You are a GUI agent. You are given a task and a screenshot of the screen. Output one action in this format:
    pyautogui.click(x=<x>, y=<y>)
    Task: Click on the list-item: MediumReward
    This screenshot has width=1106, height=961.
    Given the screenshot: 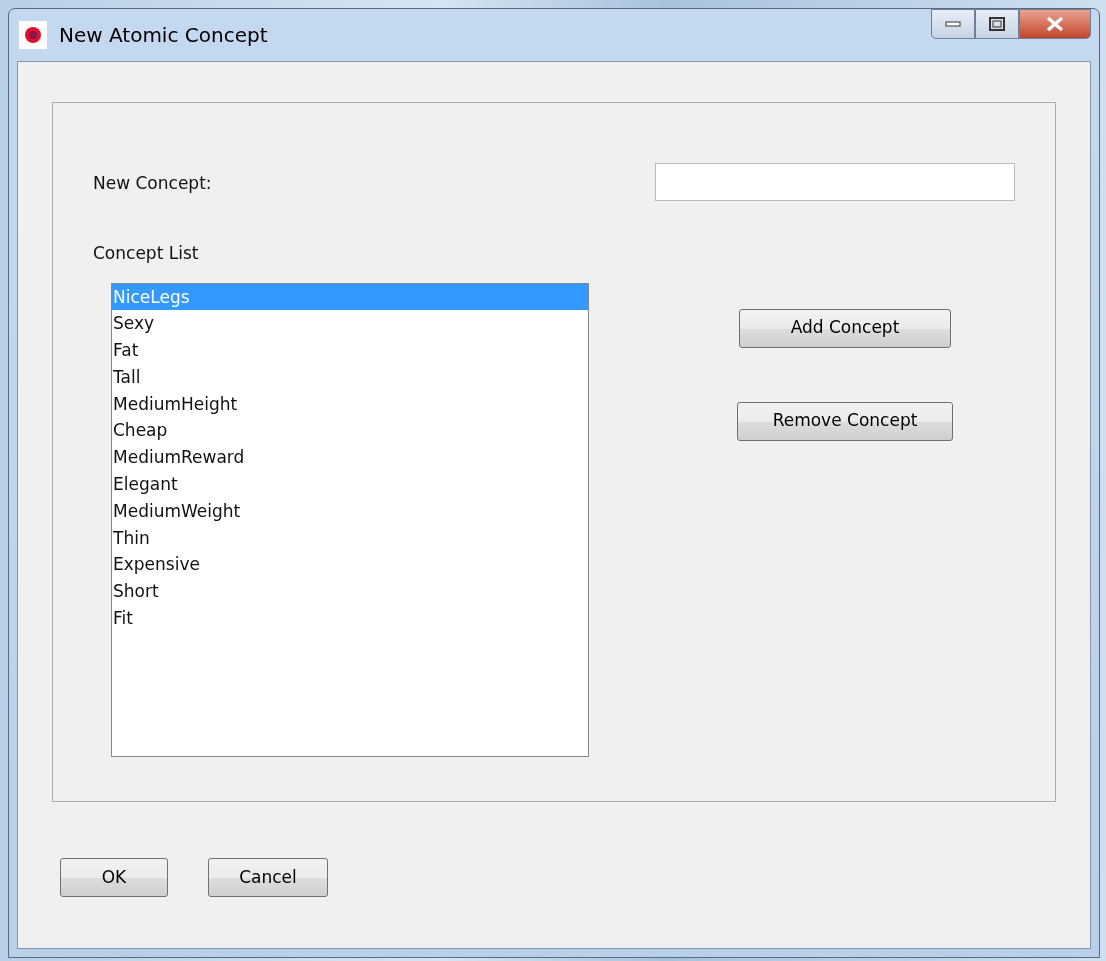 What is the action you would take?
    pyautogui.click(x=350, y=458)
    